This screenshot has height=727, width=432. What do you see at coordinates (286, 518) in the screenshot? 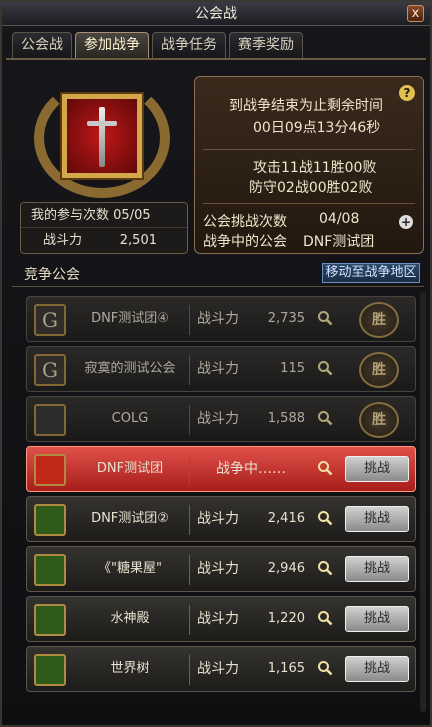
I see `guild-power-value: 2,416` at bounding box center [286, 518].